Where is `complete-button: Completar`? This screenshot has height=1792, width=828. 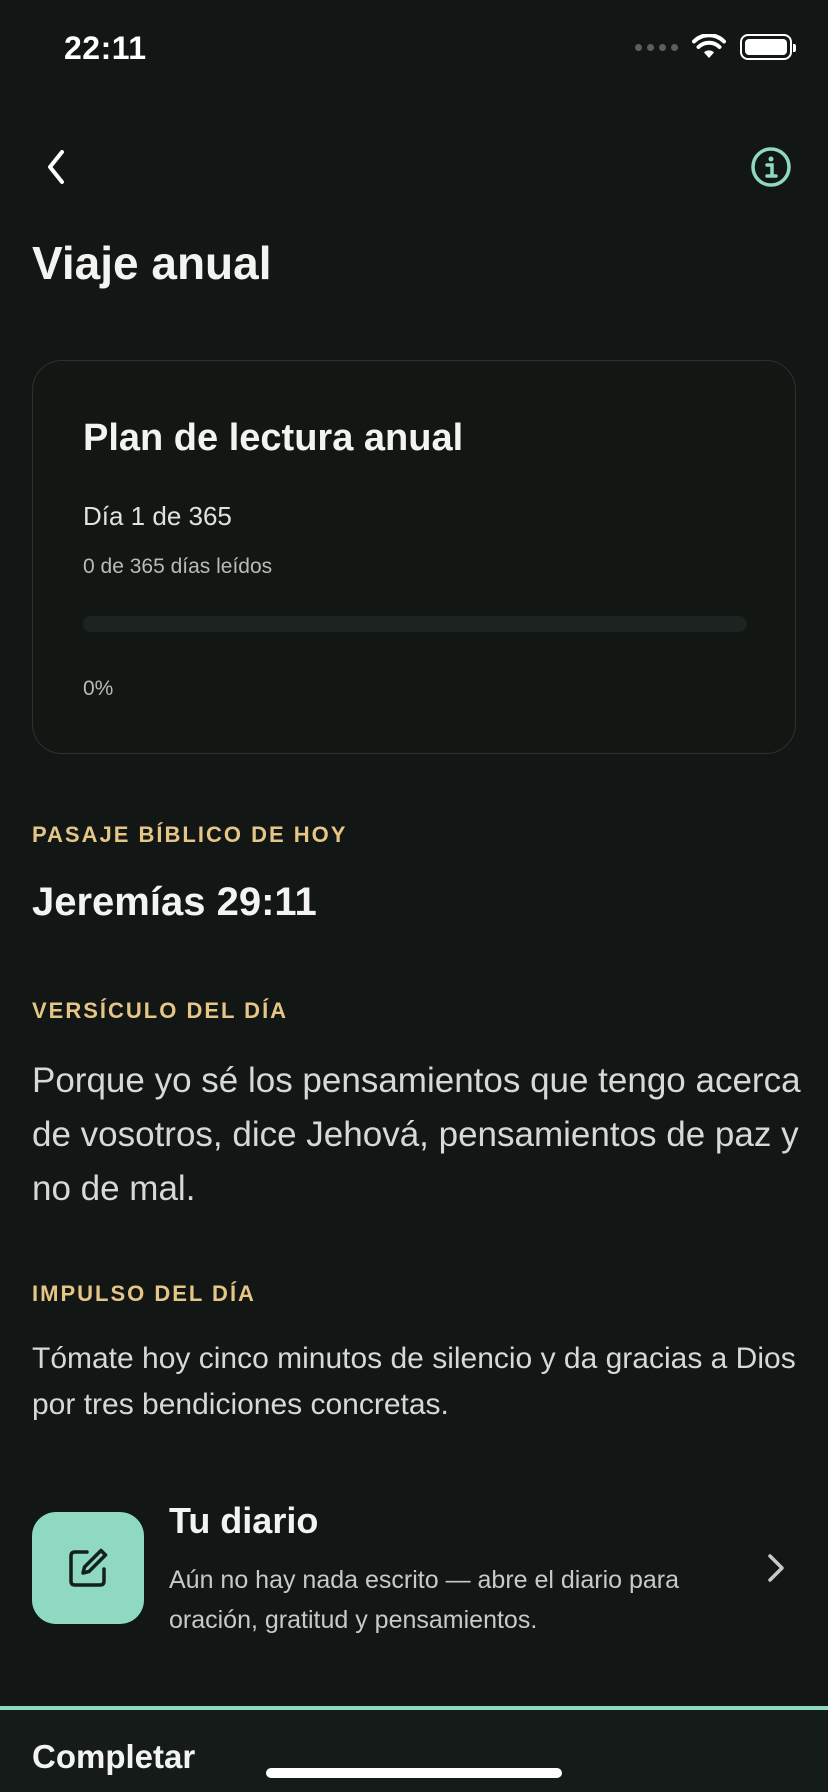 complete-button: Completar is located at coordinates (113, 1757).